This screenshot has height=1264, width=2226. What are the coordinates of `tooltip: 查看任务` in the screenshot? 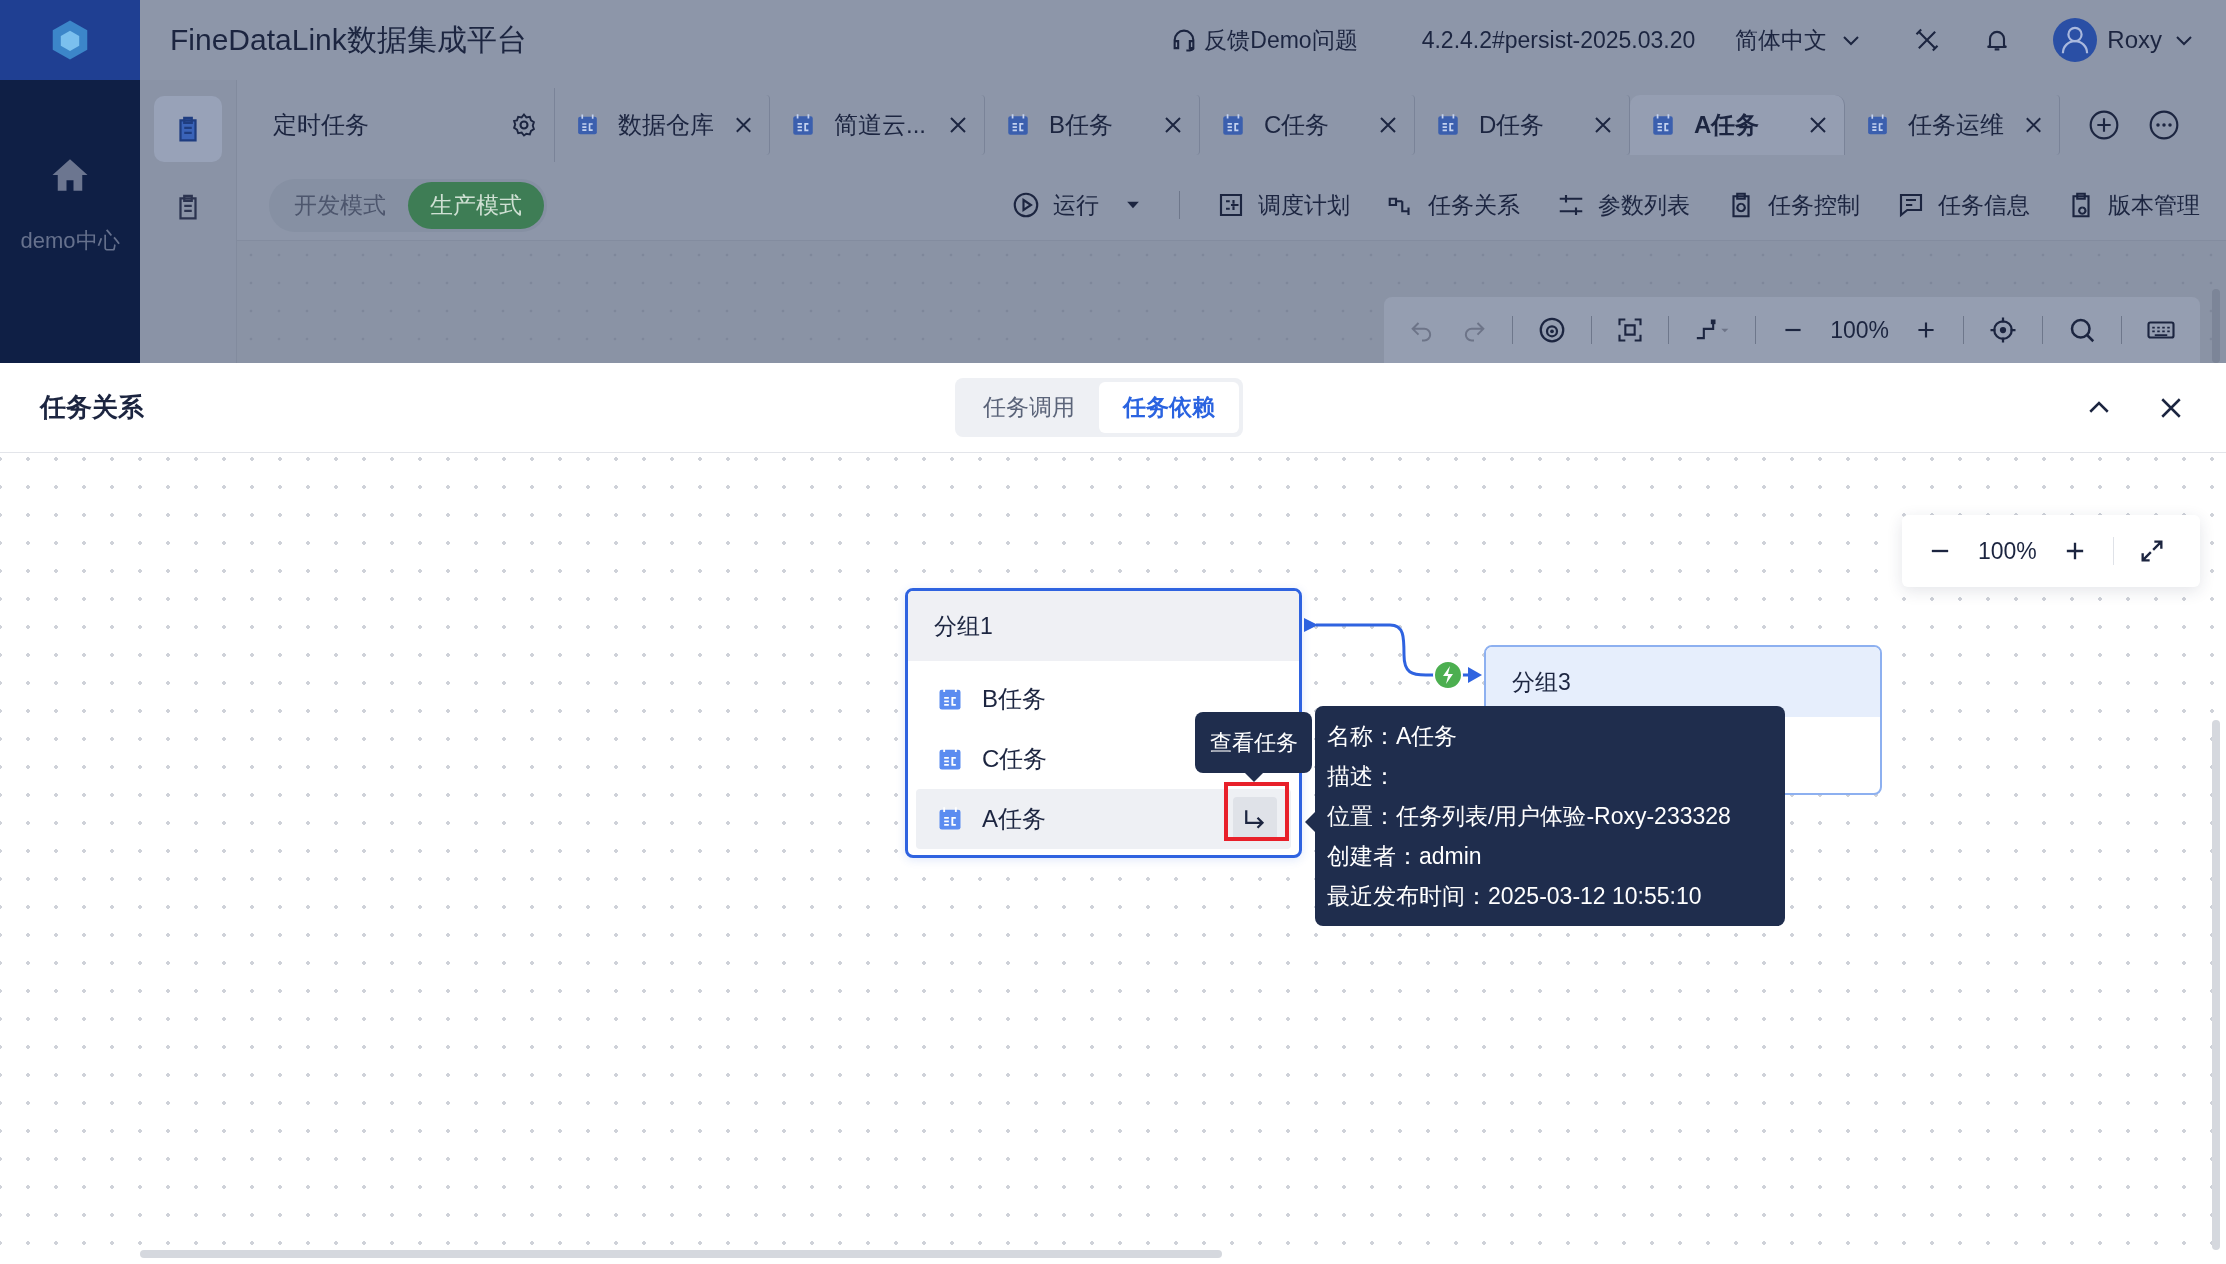 It's located at (1253, 742).